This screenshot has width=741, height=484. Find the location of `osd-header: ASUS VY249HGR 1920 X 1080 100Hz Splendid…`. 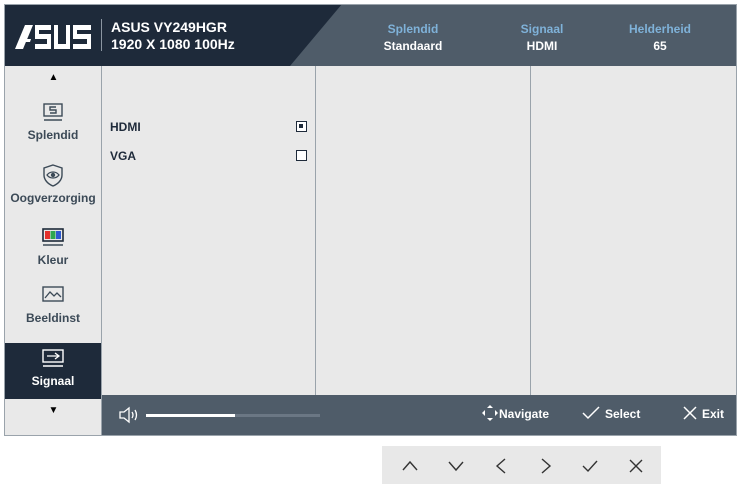

osd-header: ASUS VY249HGR 1920 X 1080 100Hz Splendid… is located at coordinates (370, 35).